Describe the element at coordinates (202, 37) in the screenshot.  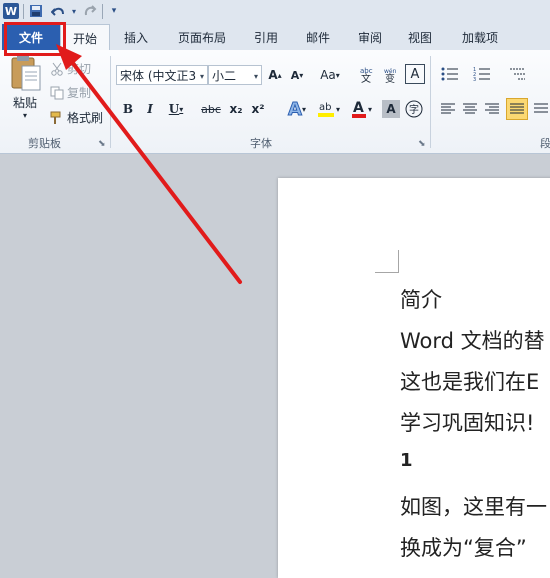
I see `tab-page-layout: 页面布局` at that location.